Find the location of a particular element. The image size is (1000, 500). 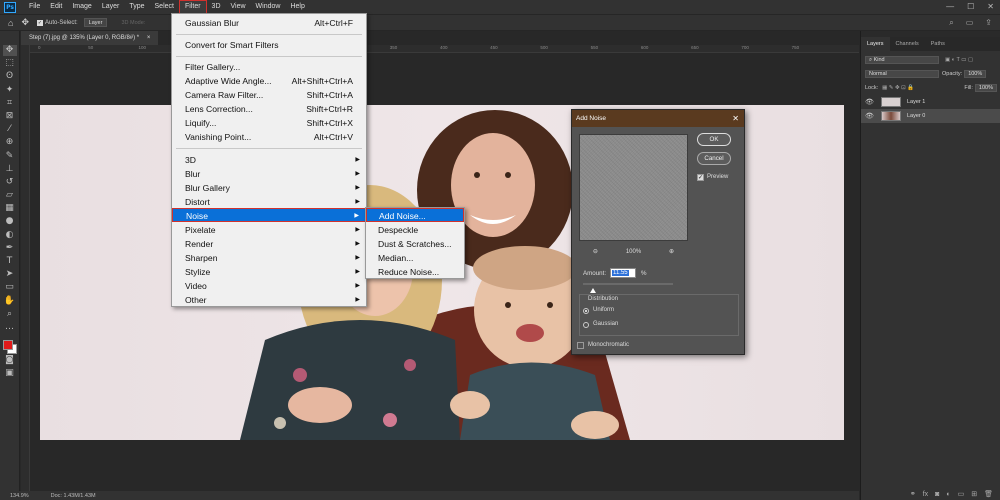

mask-icon: ◙ is located at coordinates (937, 494).